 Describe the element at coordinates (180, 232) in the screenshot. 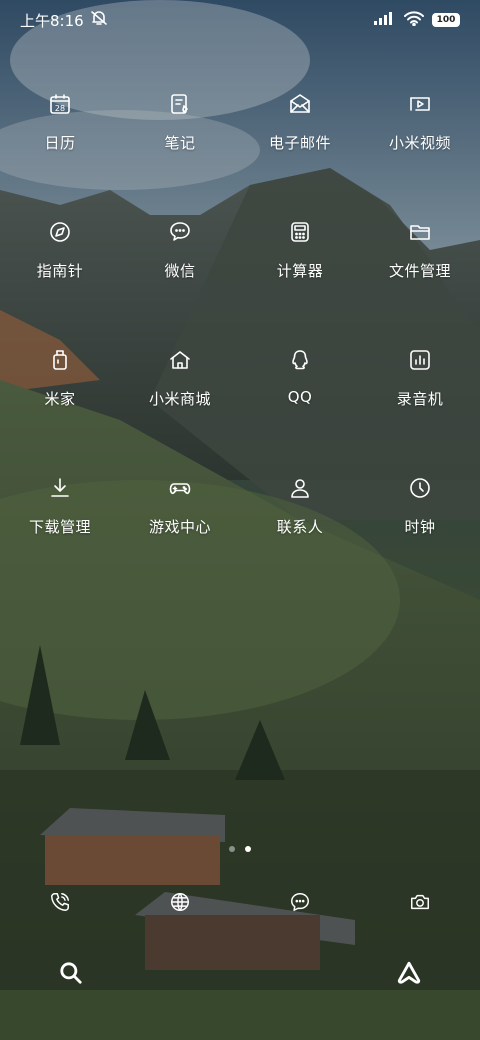

I see `wechat-icon` at that location.